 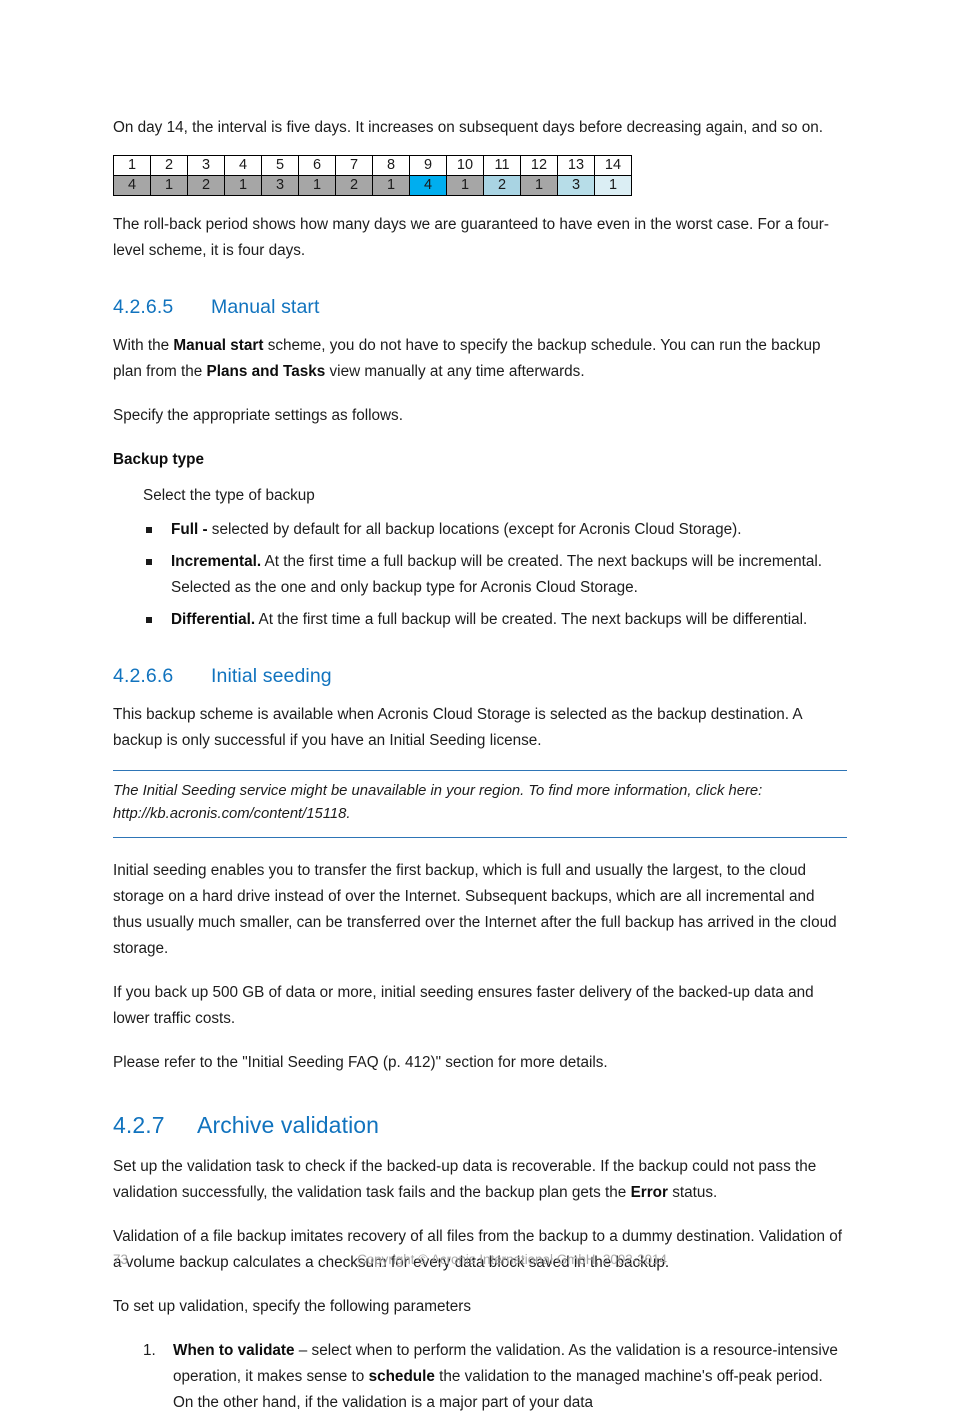 I want to click on backup-type-label: Backup type, so click(x=158, y=459).